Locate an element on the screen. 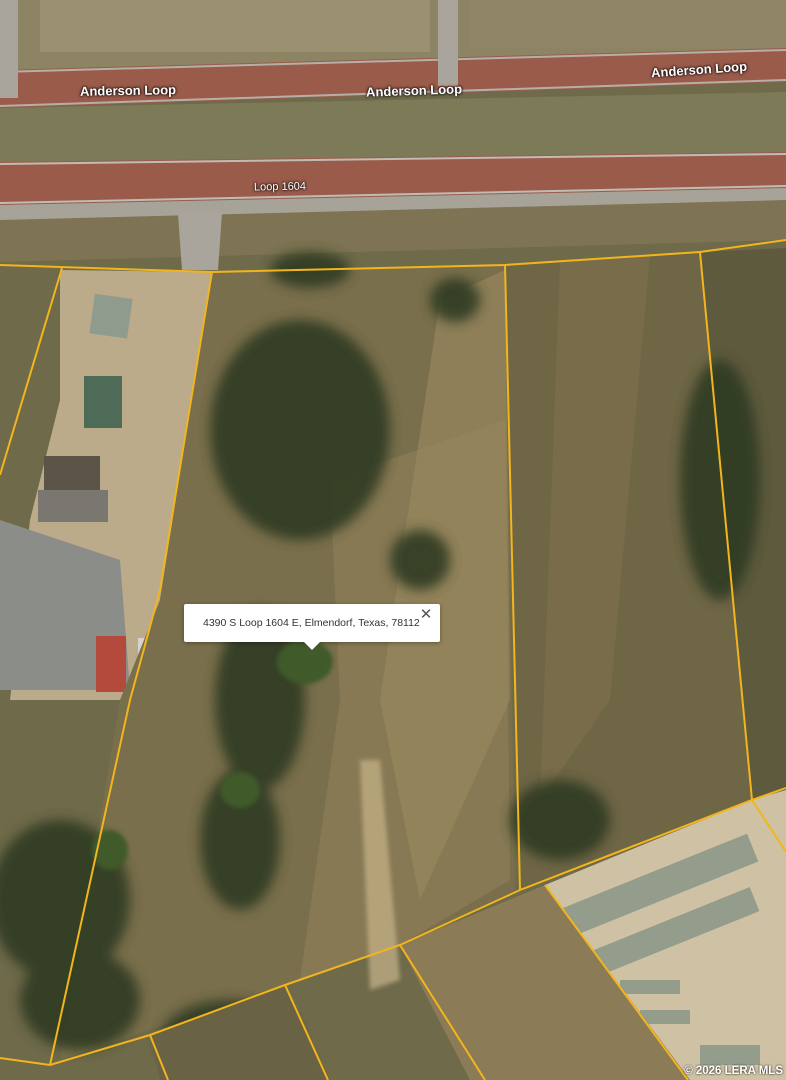  popup-pointer is located at coordinates (312, 646).